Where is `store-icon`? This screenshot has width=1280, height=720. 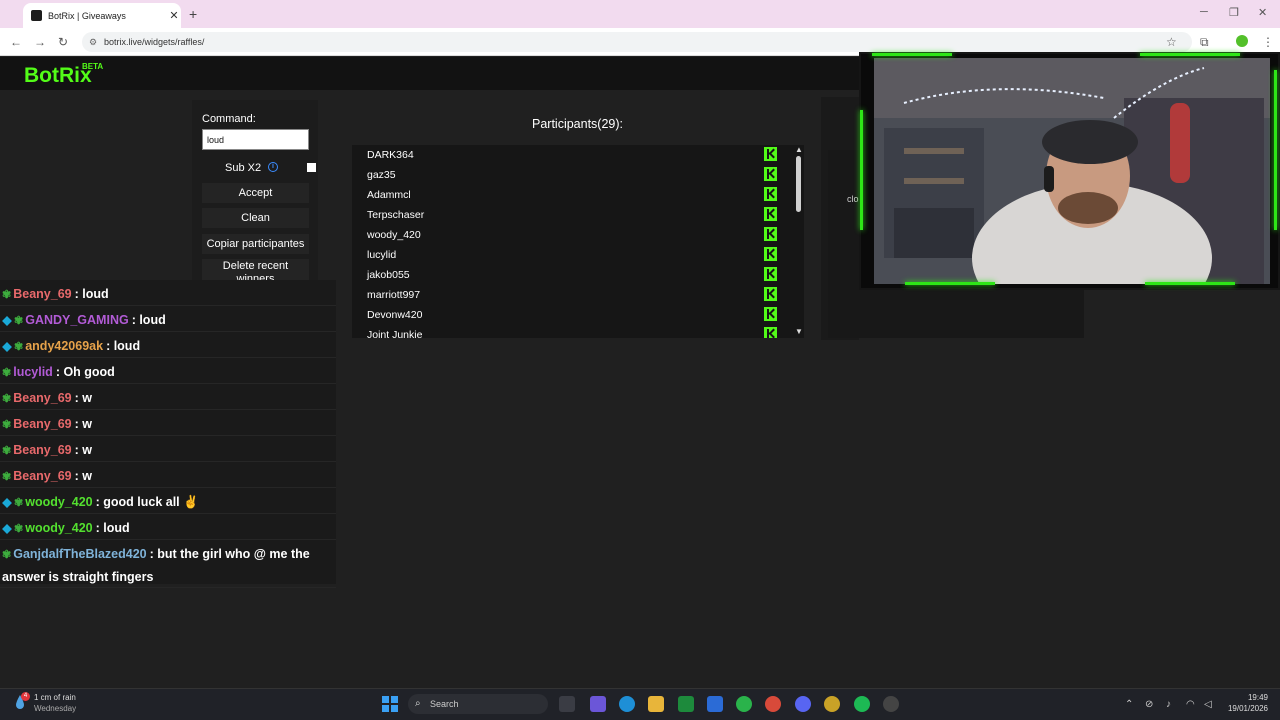 store-icon is located at coordinates (715, 704).